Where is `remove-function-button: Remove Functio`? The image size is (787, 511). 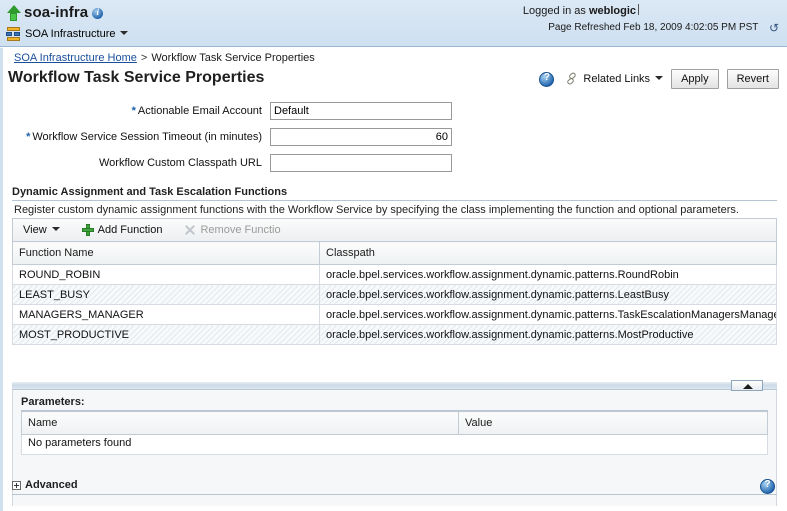 remove-function-button: Remove Functio is located at coordinates (232, 230).